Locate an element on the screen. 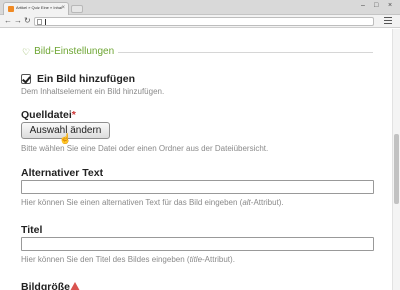 This screenshot has height=290, width=400. page-icon is located at coordinates (39, 22).